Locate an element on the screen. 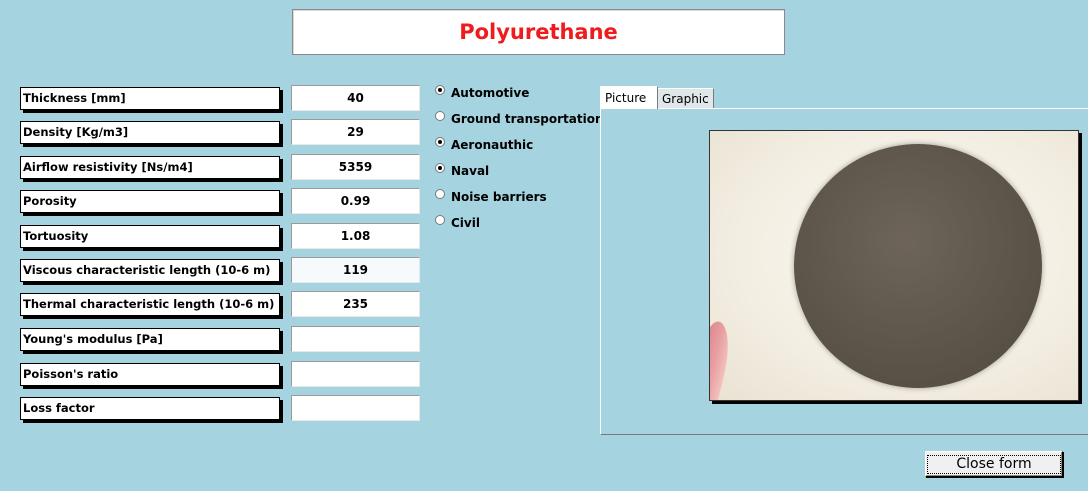 The height and width of the screenshot is (491, 1088). option-aeronauthic: Aeronauthic is located at coordinates (484, 145).